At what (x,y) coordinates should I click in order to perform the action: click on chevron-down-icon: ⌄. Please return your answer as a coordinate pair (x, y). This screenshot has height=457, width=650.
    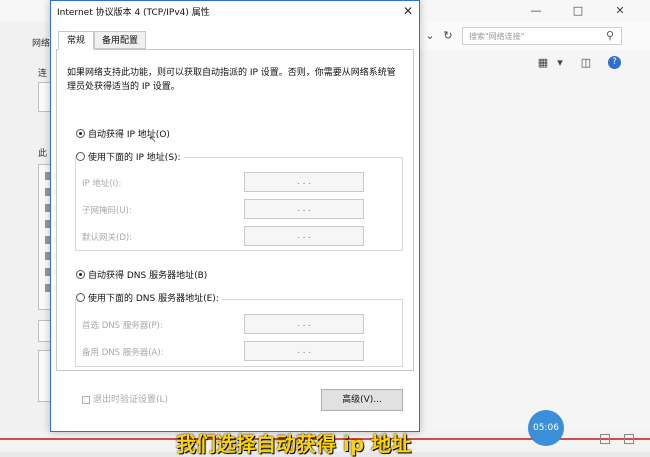
    Looking at the image, I should click on (430, 36).